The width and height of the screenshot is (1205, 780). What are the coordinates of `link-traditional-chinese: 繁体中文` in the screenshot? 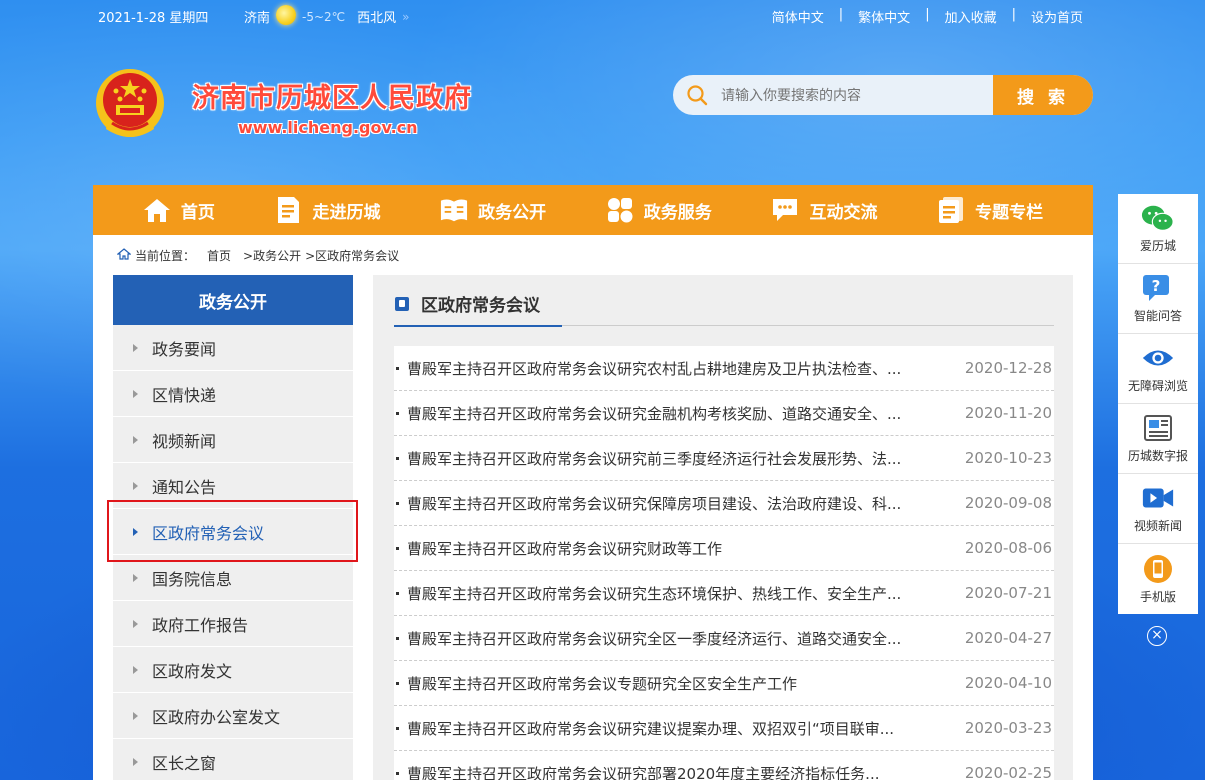 It's located at (884, 16).